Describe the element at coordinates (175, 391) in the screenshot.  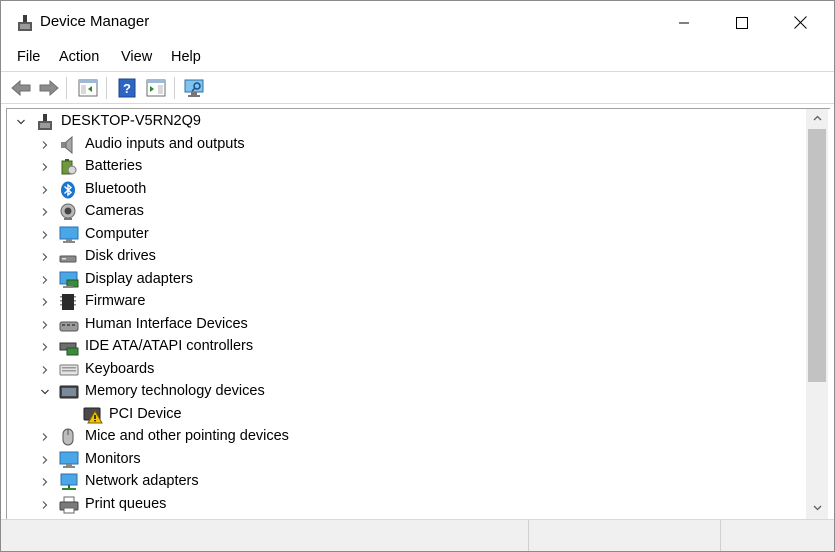
I see `tree-item-label: Memory technology devices` at that location.